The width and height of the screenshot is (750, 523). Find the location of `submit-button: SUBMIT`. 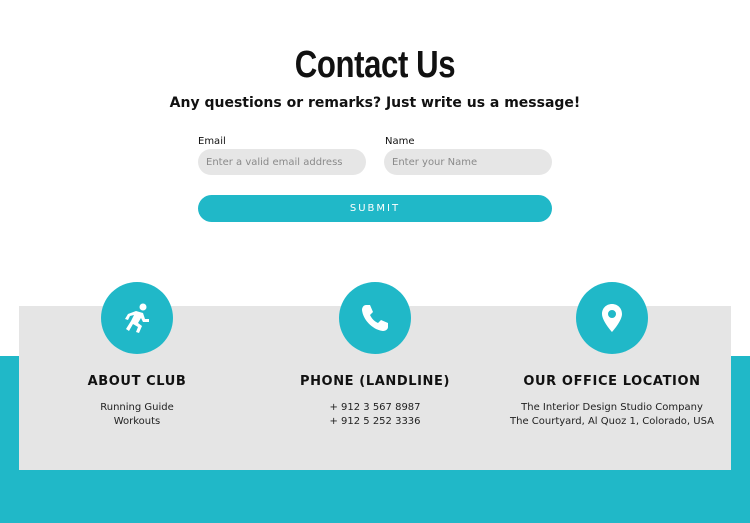

submit-button: SUBMIT is located at coordinates (375, 208).